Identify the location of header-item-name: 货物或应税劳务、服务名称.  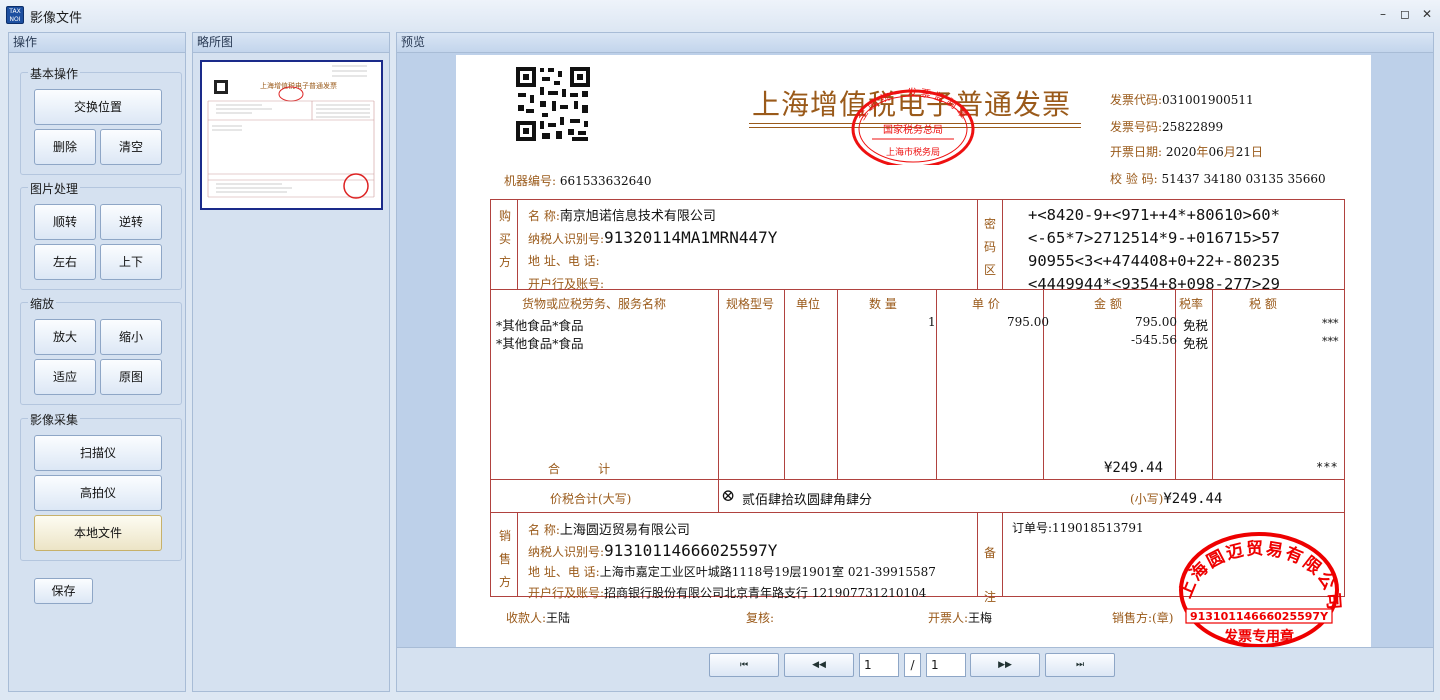
(594, 304).